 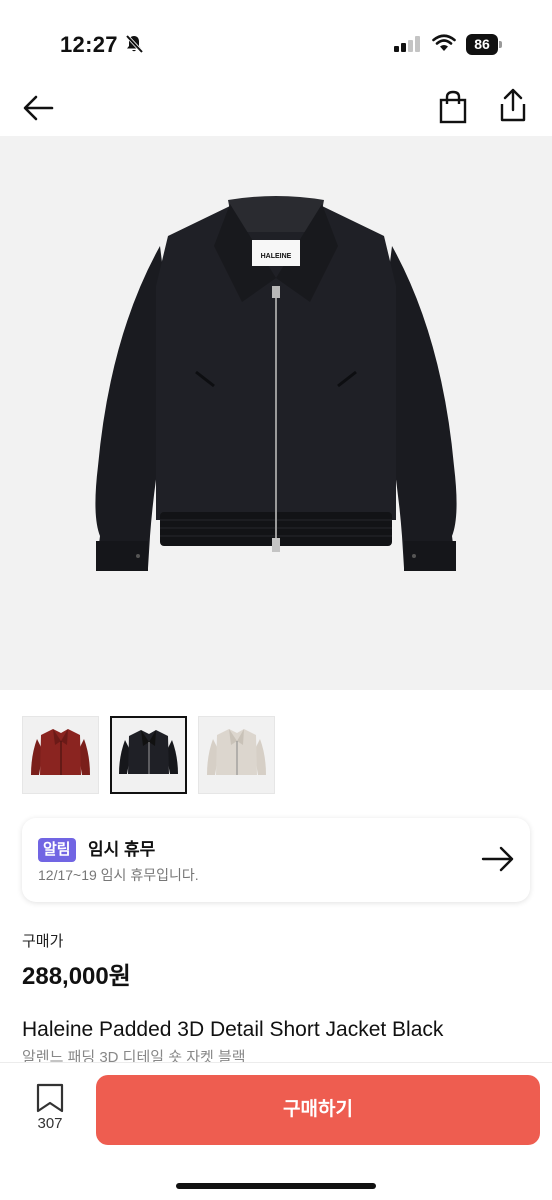 I want to click on back-arrow-icon, so click(x=40, y=108).